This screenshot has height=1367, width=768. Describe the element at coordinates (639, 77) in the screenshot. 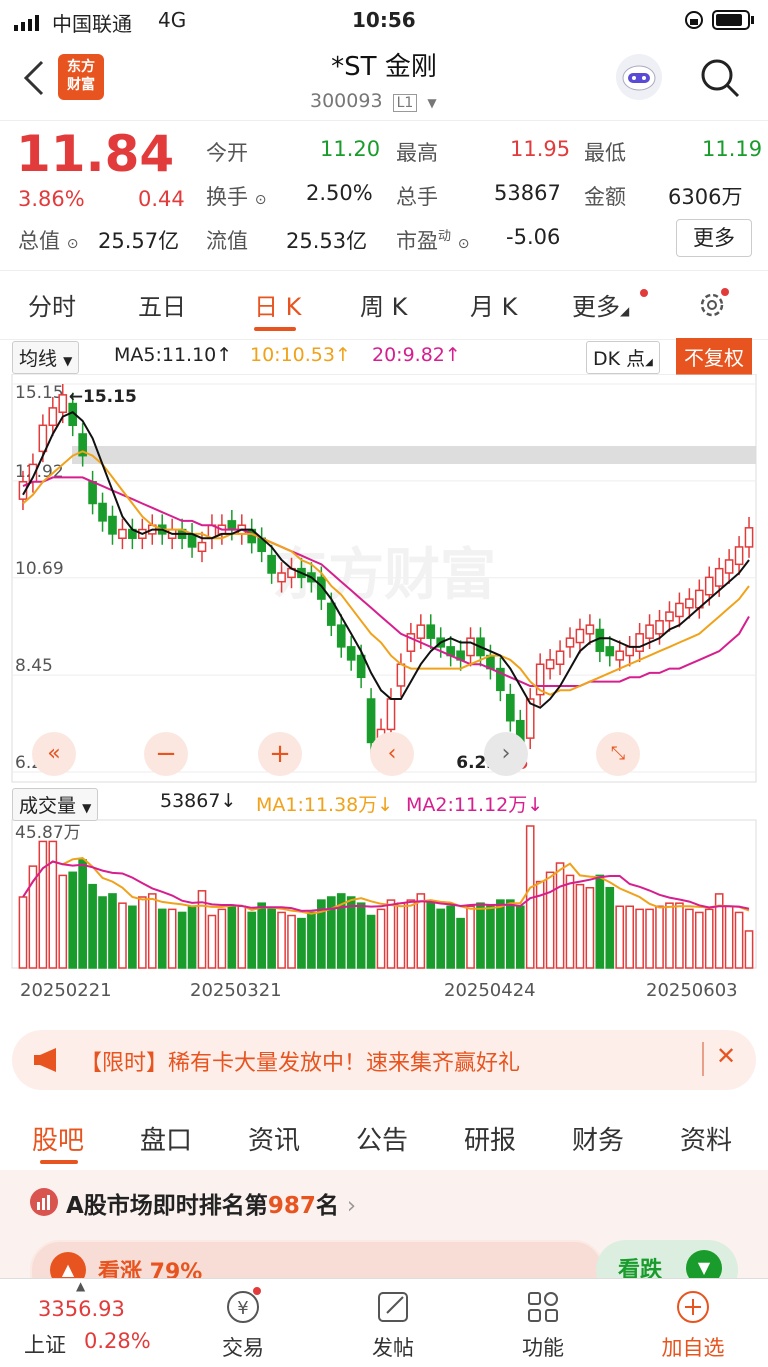

I see `robot-assistant-icon` at that location.